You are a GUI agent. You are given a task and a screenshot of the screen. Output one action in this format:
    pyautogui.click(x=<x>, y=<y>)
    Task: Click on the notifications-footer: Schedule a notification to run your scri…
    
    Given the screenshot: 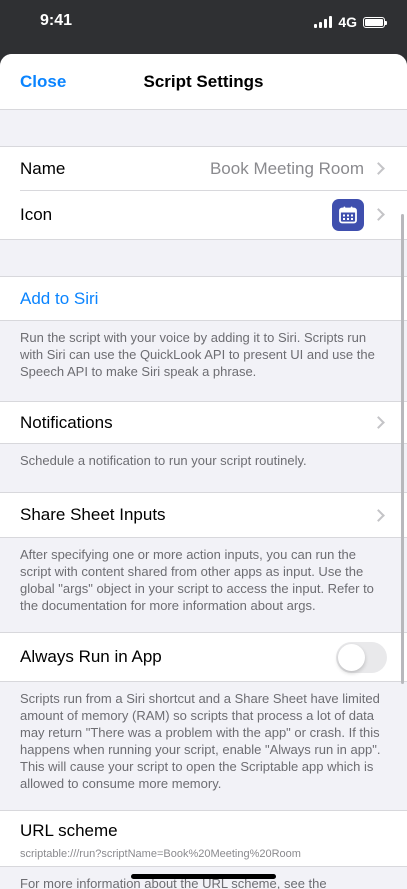 What is the action you would take?
    pyautogui.click(x=163, y=460)
    